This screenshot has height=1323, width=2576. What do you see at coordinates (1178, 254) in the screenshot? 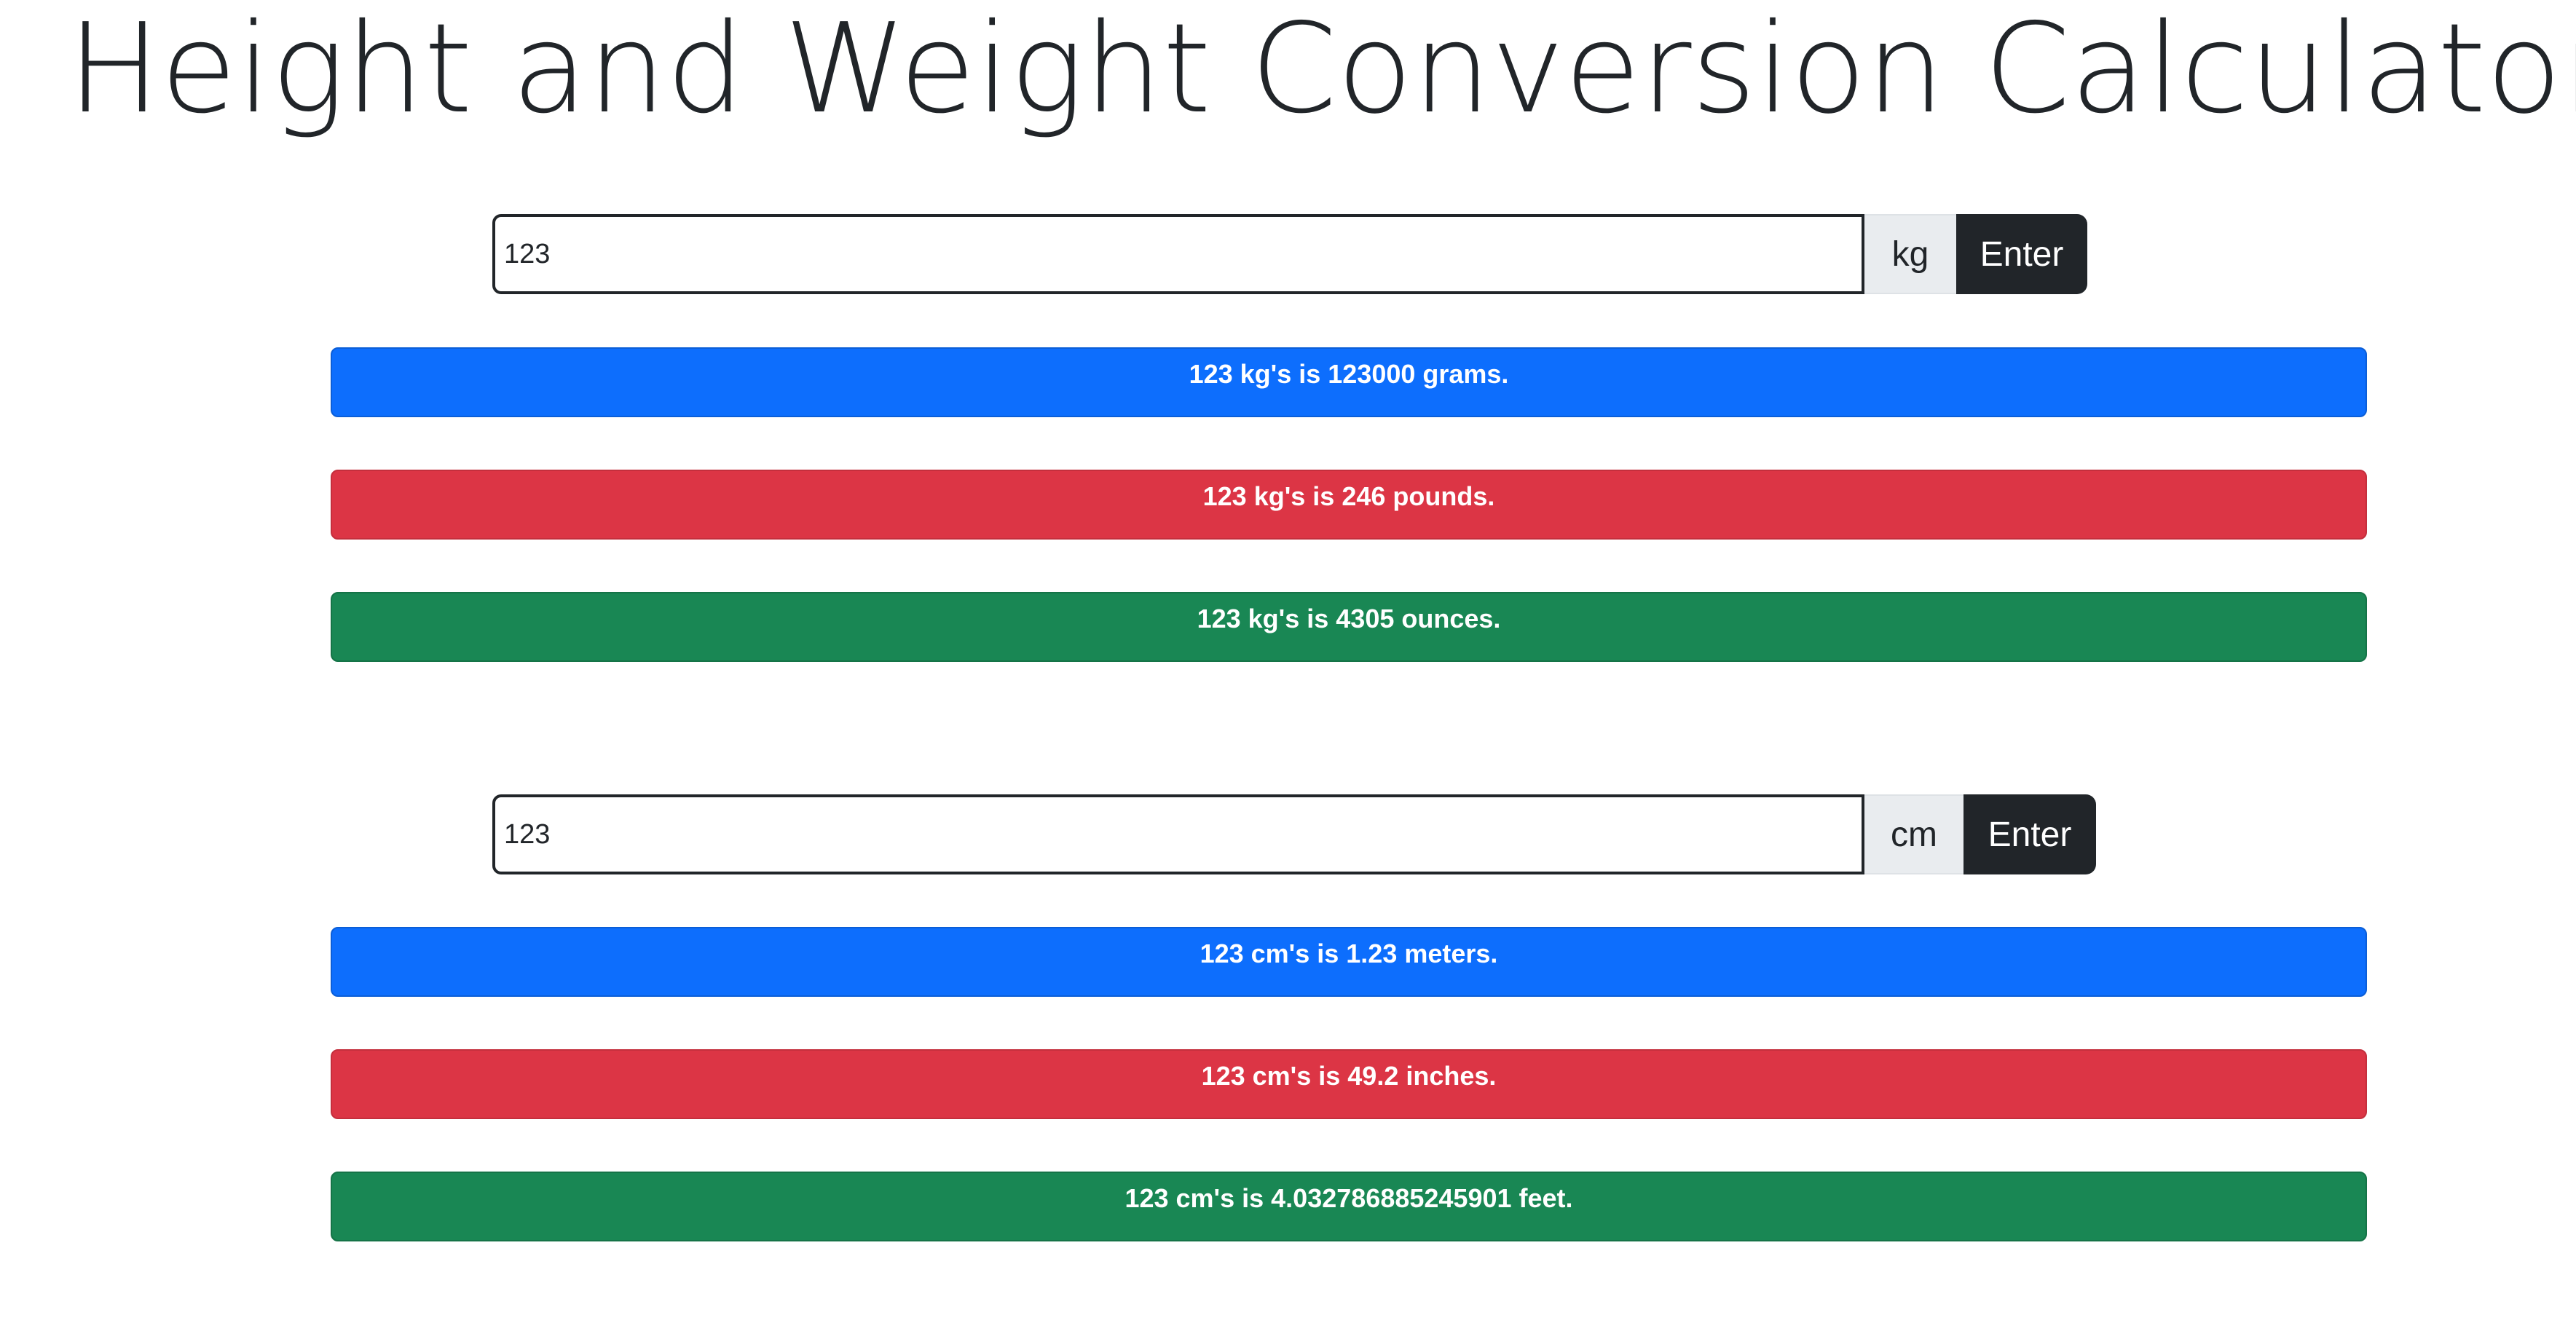
I see `weight-input` at bounding box center [1178, 254].